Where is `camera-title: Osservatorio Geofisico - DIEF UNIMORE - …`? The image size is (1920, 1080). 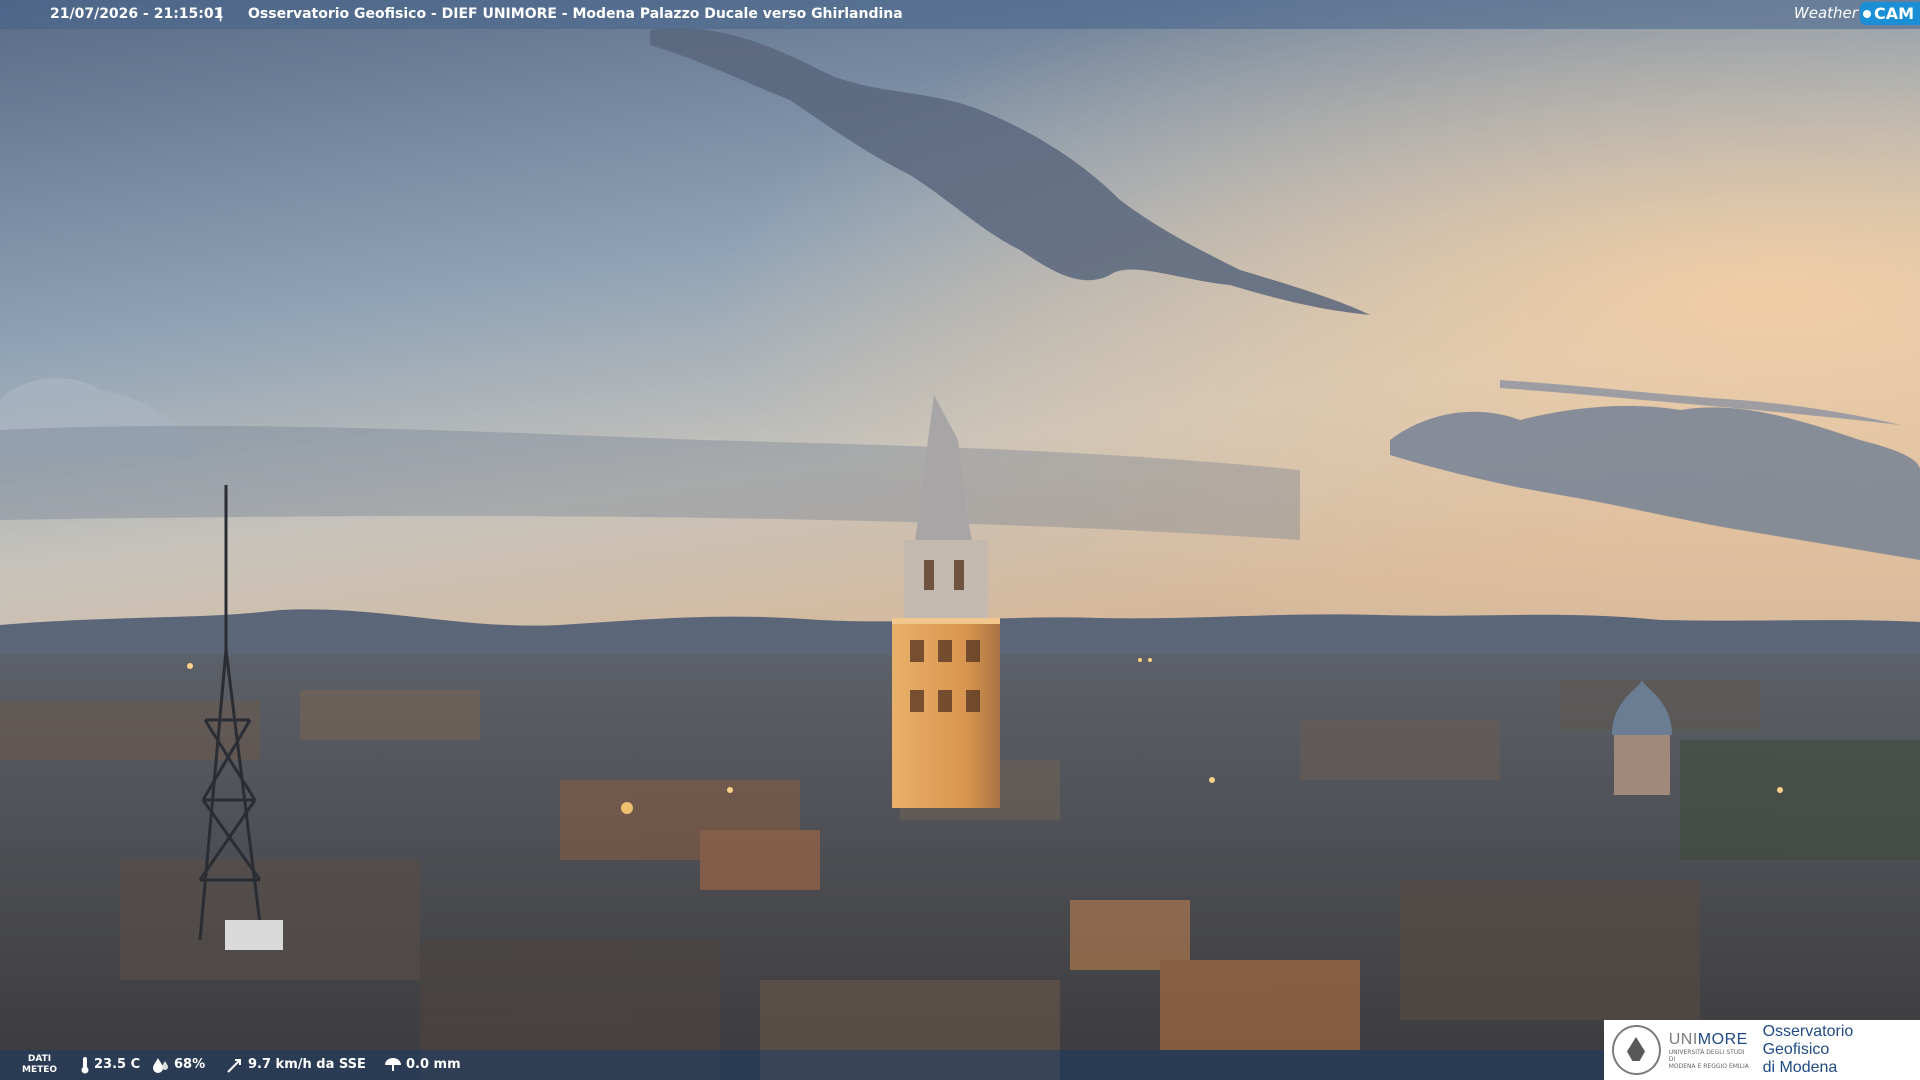 camera-title: Osservatorio Geofisico - DIEF UNIMORE - … is located at coordinates (575, 14).